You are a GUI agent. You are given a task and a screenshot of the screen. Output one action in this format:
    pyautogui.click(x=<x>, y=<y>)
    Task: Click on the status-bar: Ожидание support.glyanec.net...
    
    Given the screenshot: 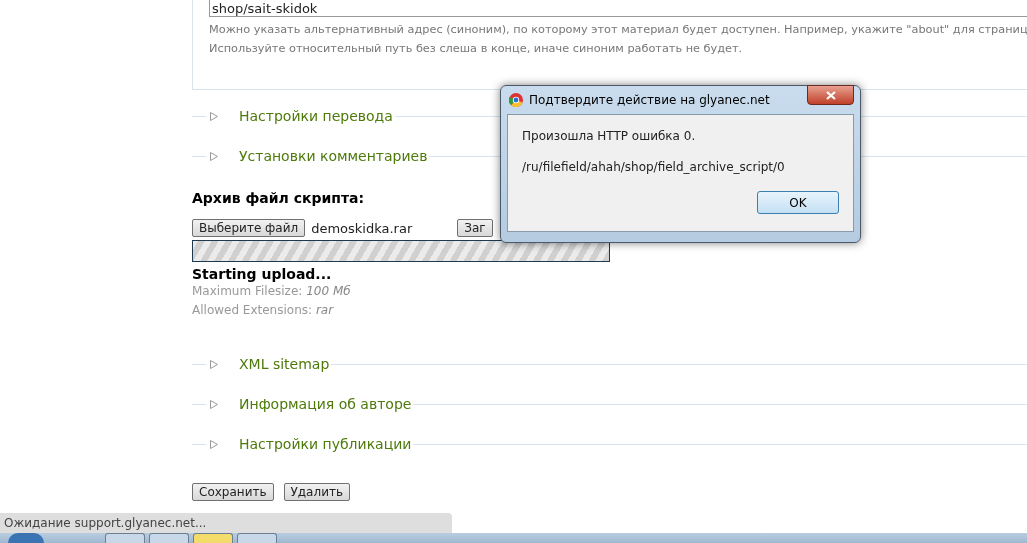 What is the action you would take?
    pyautogui.click(x=226, y=523)
    